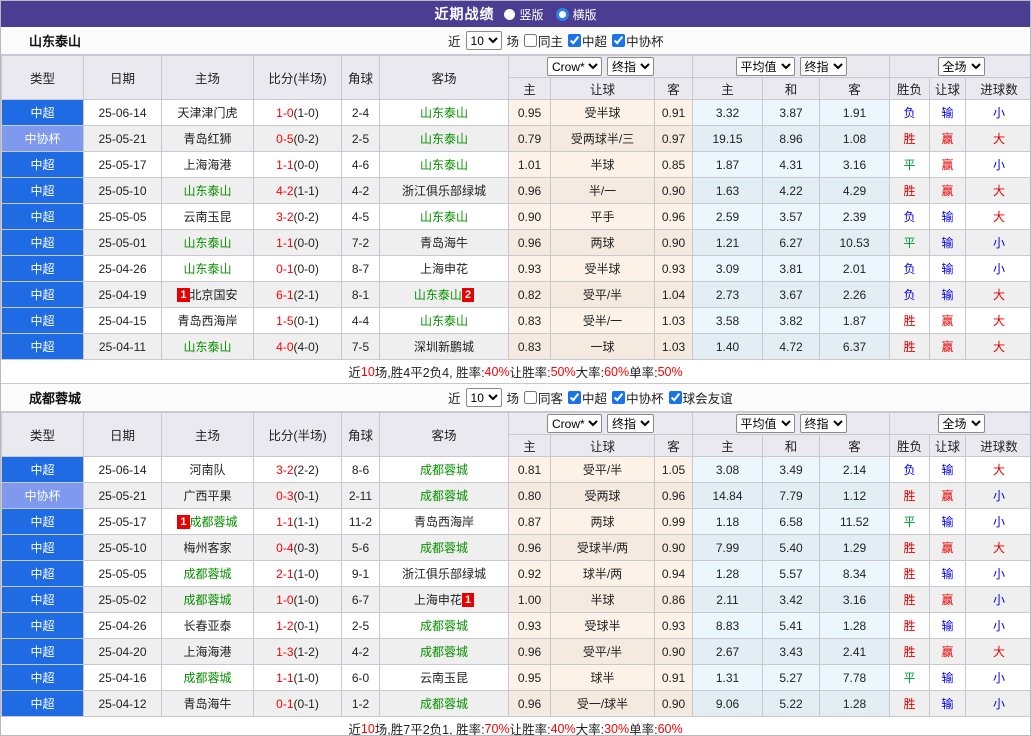  I want to click on checkbox-label: 中协杯, so click(645, 42).